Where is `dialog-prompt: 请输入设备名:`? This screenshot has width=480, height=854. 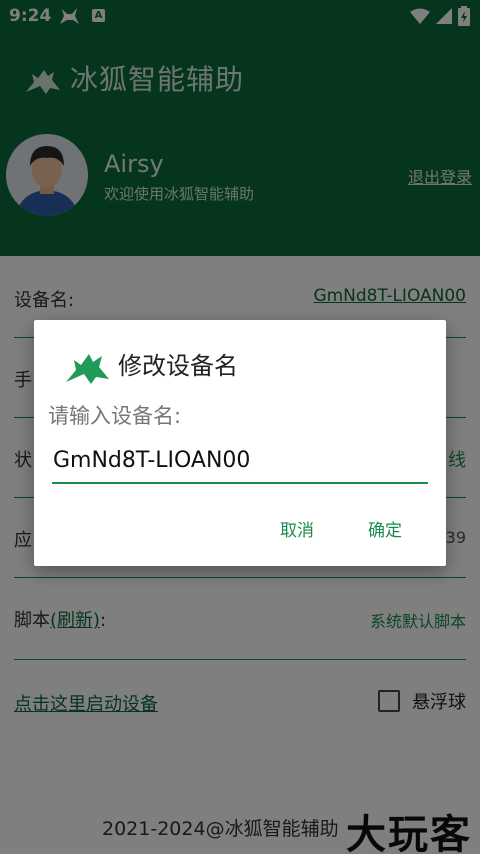 dialog-prompt: 请输入设备名: is located at coordinates (115, 416).